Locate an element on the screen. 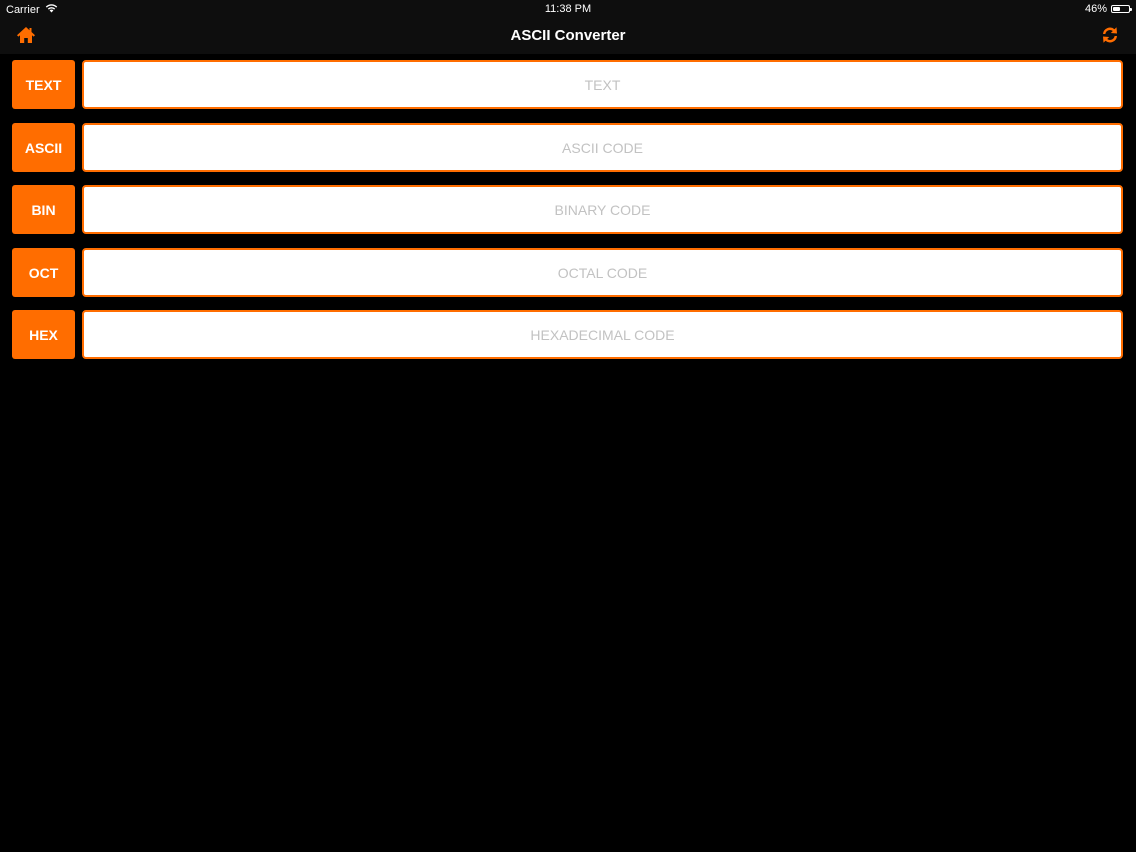 Image resolution: width=1136 pixels, height=852 pixels. bin-button: BIN is located at coordinates (43, 209).